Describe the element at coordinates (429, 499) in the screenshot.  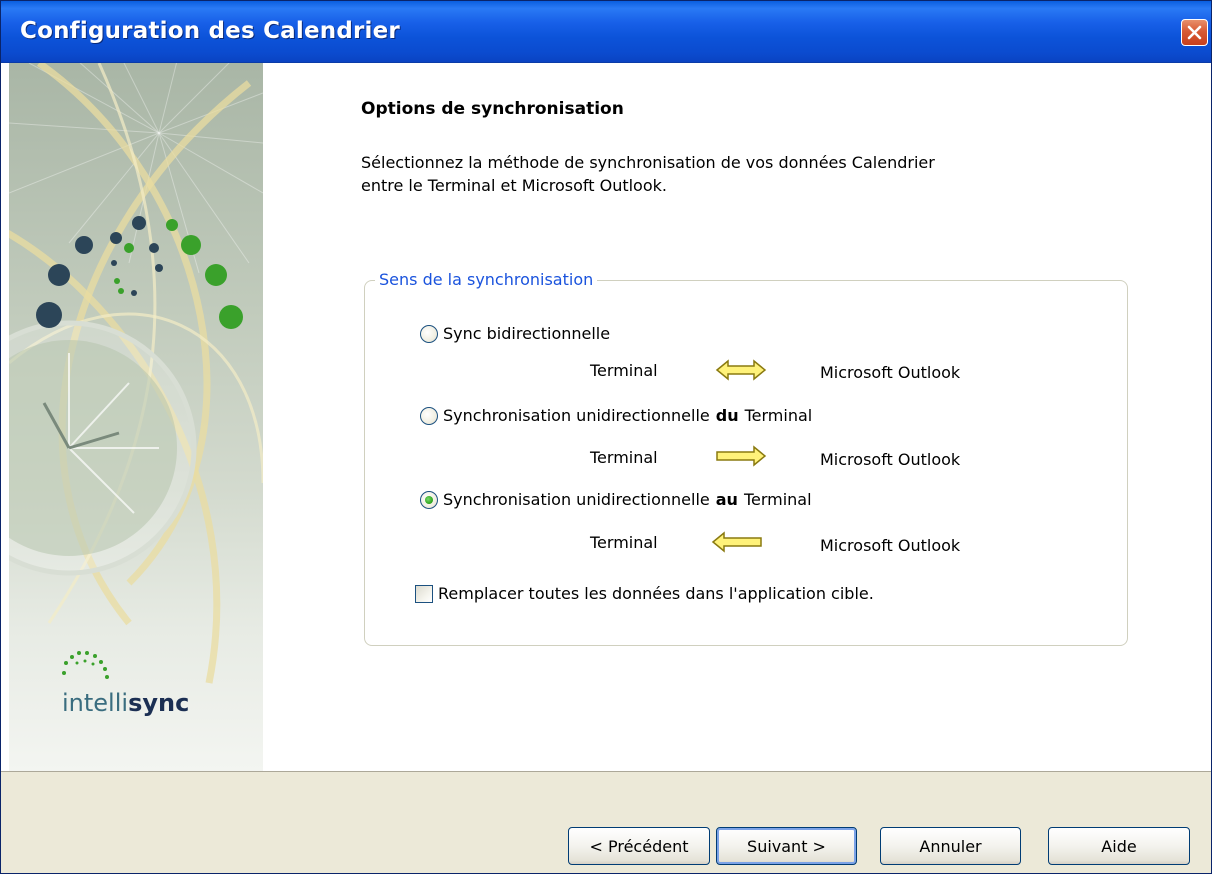
I see `radio-to-terminal` at that location.